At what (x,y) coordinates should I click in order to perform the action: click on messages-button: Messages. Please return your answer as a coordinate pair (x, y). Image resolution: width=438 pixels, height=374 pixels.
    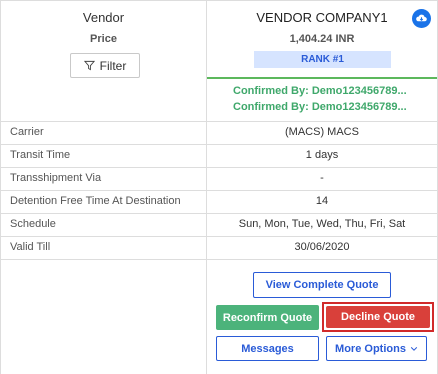
    Looking at the image, I should click on (267, 348).